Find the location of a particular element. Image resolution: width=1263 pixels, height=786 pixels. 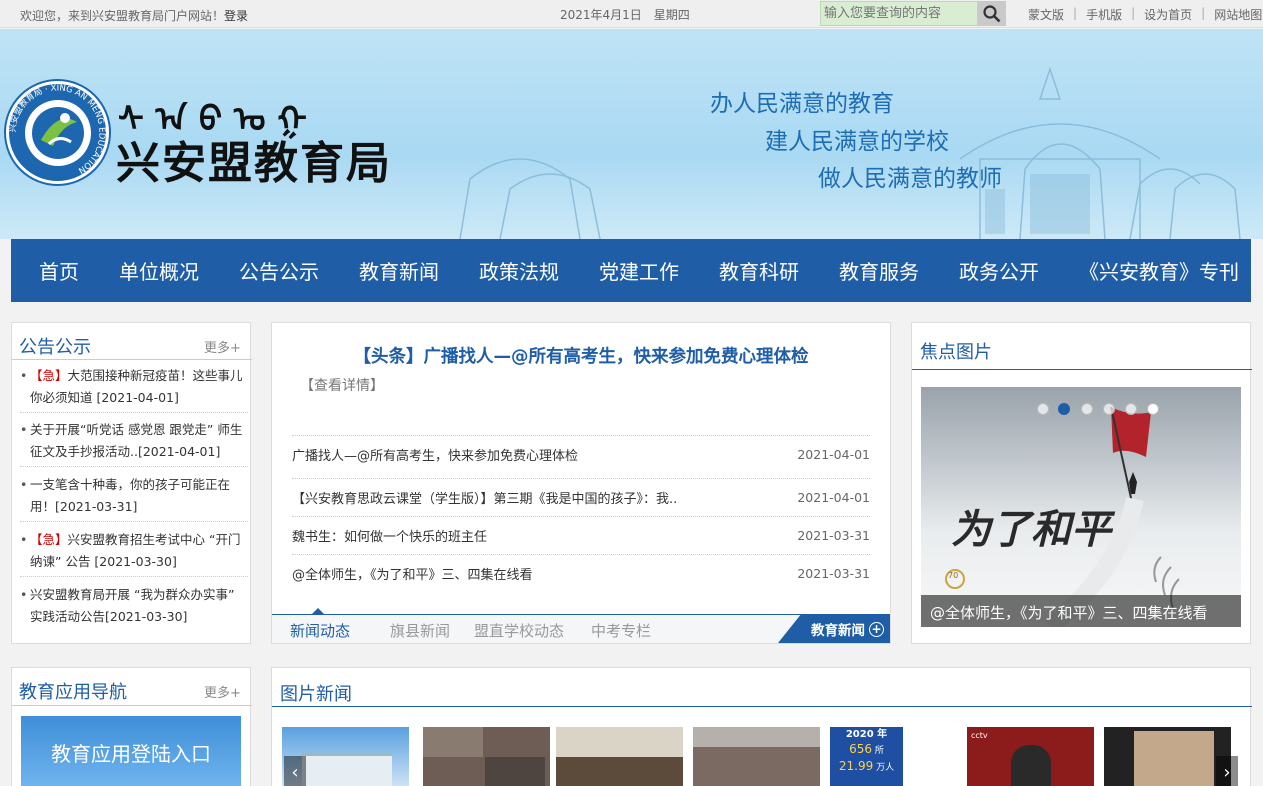

news-title: 【兴安教育思政云课堂（学生版）】第三期《我是中国的孩子》：我.. is located at coordinates (485, 499).